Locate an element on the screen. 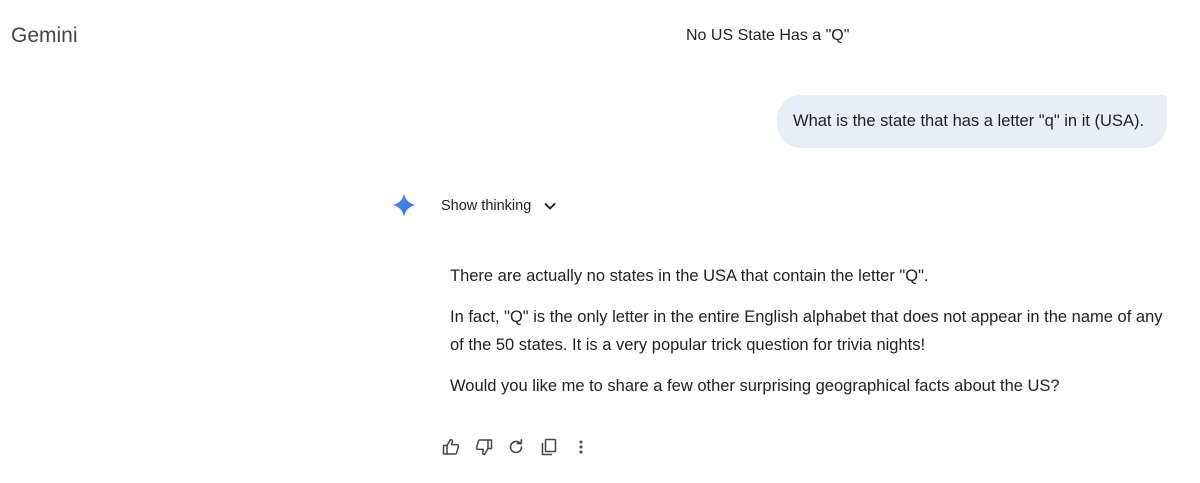 The width and height of the screenshot is (1200, 483). regenerate-icon is located at coordinates (516, 447).